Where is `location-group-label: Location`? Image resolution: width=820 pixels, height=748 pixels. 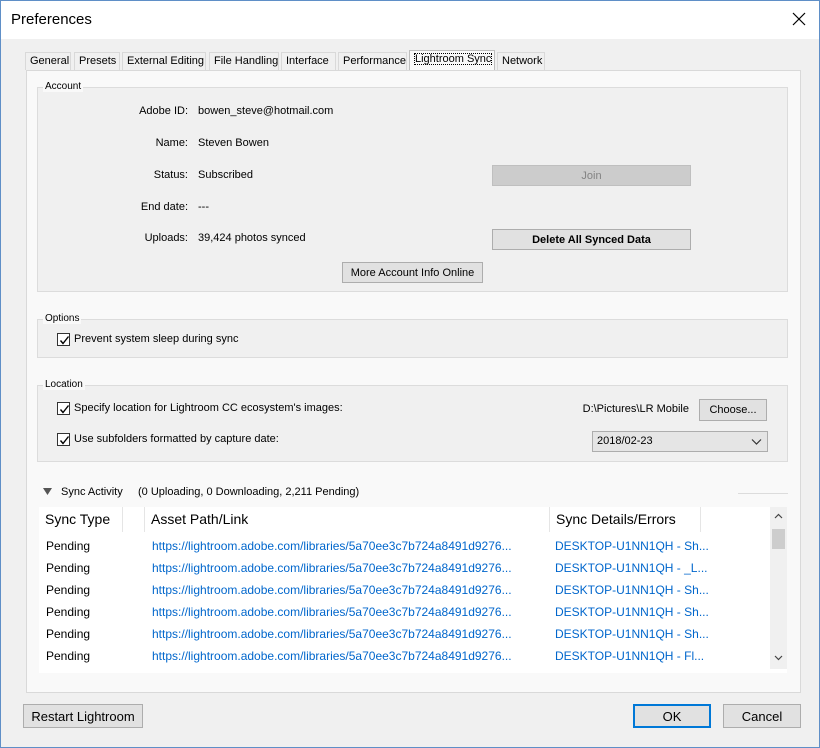
location-group-label: Location is located at coordinates (64, 384).